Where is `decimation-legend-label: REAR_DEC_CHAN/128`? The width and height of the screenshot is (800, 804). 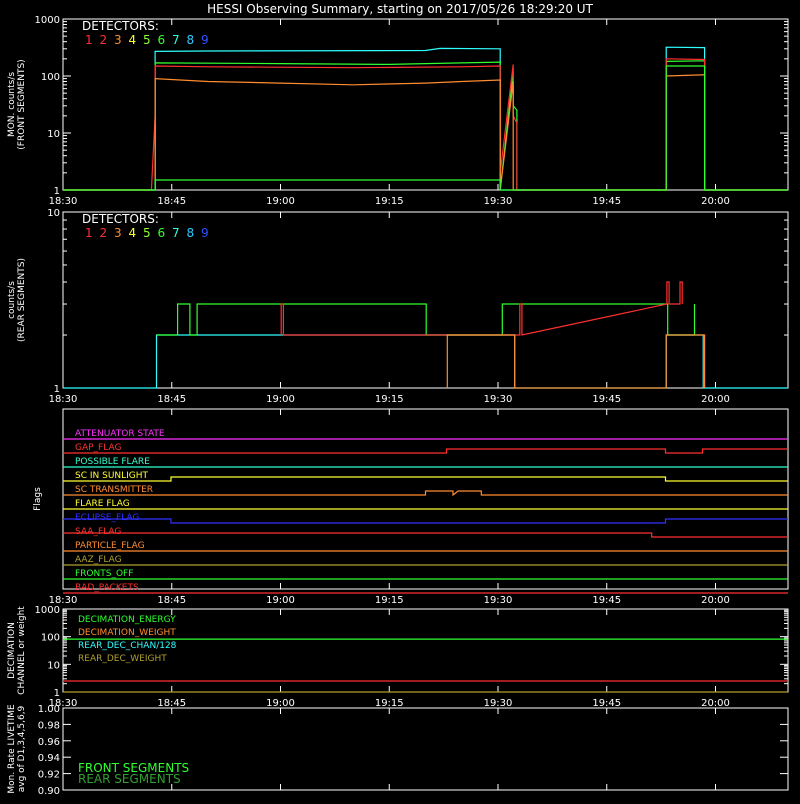
decimation-legend-label: REAR_DEC_CHAN/128 is located at coordinates (127, 646).